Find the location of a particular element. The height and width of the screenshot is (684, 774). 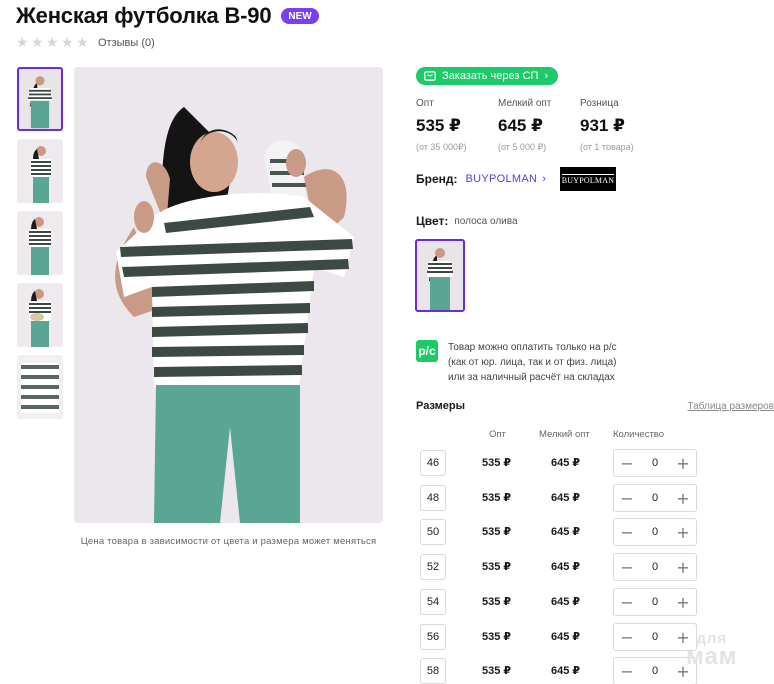

size-row: 46 535 ₽ 645 ₽ − 0 + is located at coordinates (387, 463).